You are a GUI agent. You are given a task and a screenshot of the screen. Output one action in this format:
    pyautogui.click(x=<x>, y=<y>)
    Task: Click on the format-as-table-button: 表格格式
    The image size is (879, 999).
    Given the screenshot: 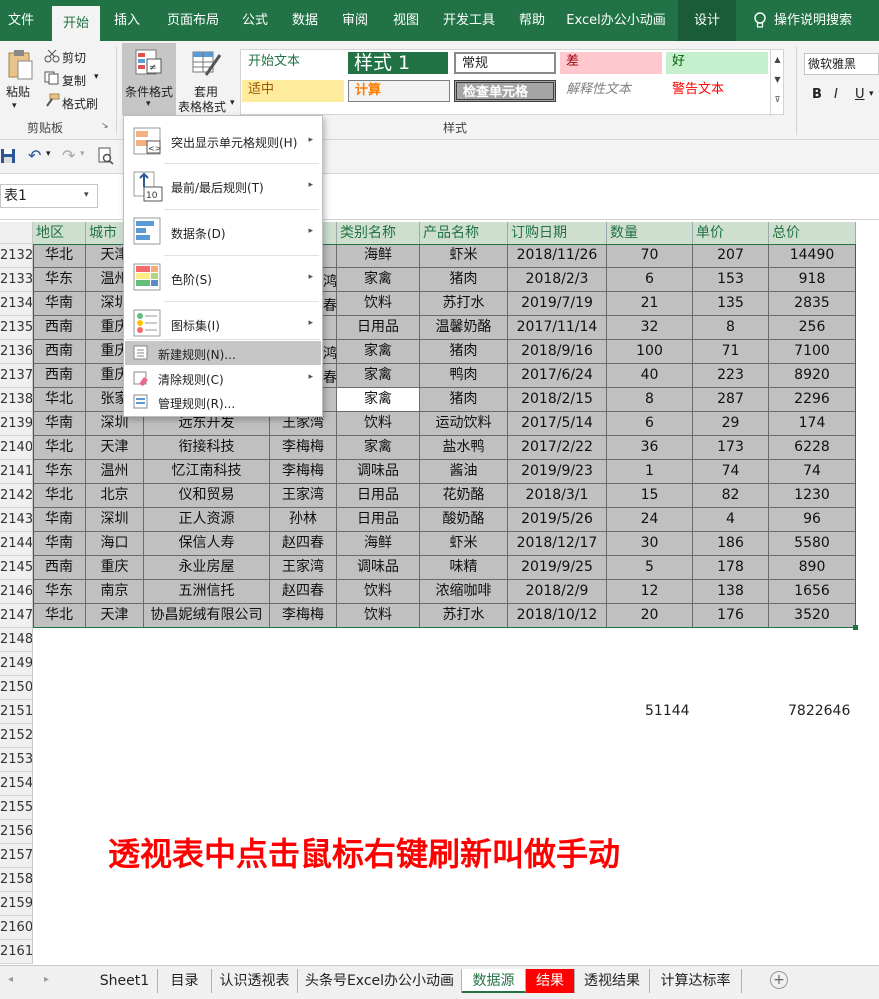 What is the action you would take?
    pyautogui.click(x=202, y=106)
    